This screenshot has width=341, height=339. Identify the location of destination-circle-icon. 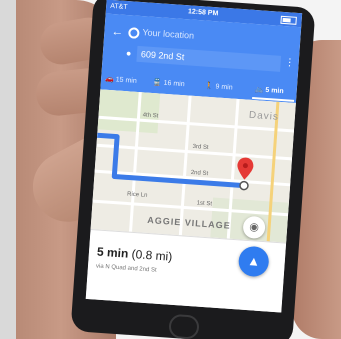
(244, 185).